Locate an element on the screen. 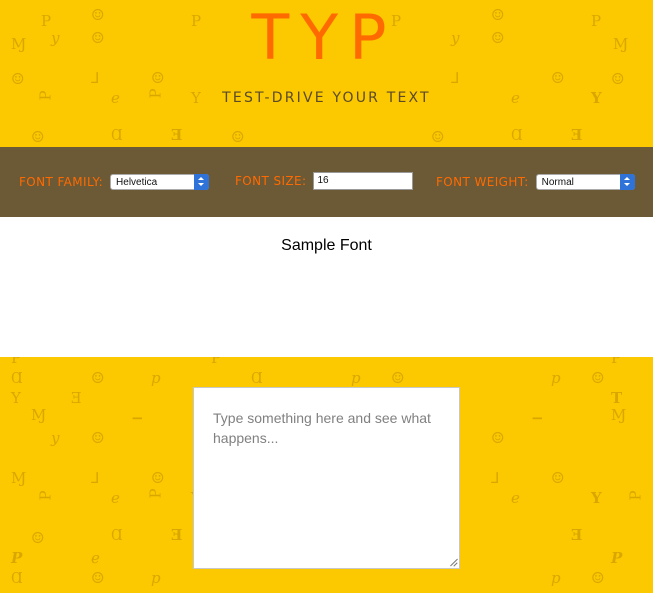 The image size is (653, 593). tagline: TEST-DRIVE YOUR TEXT is located at coordinates (326, 98).